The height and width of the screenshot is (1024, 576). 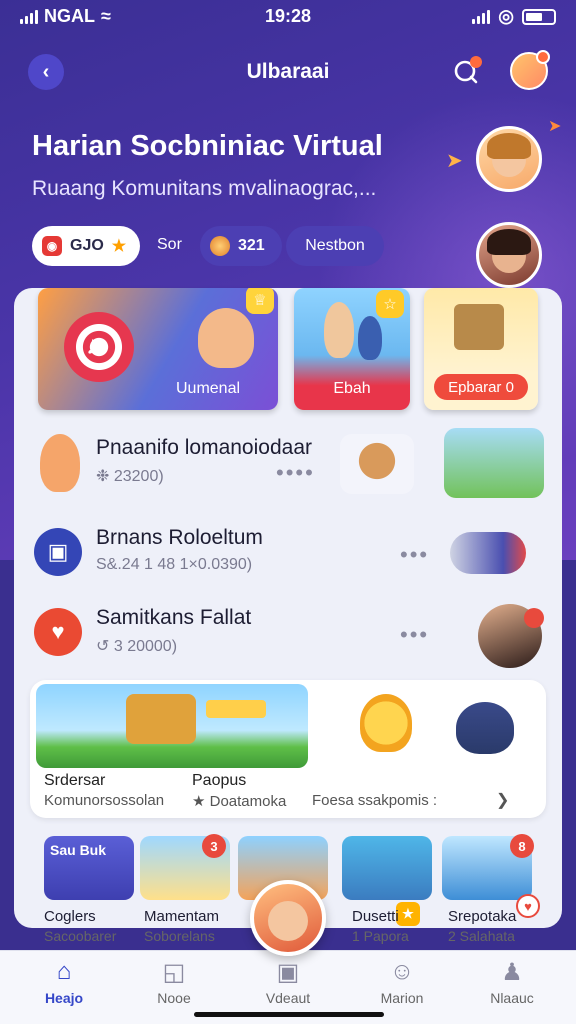 What do you see at coordinates (78, 850) in the screenshot?
I see `game-1-banner: Sau Buk` at bounding box center [78, 850].